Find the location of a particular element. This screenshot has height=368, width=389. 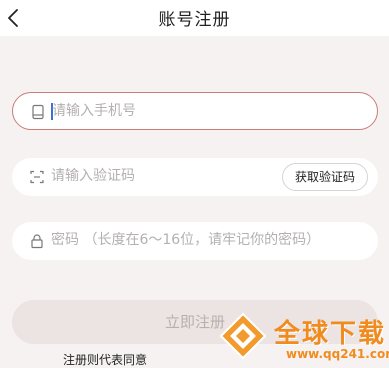

watermark-logo-icon is located at coordinates (243, 336).